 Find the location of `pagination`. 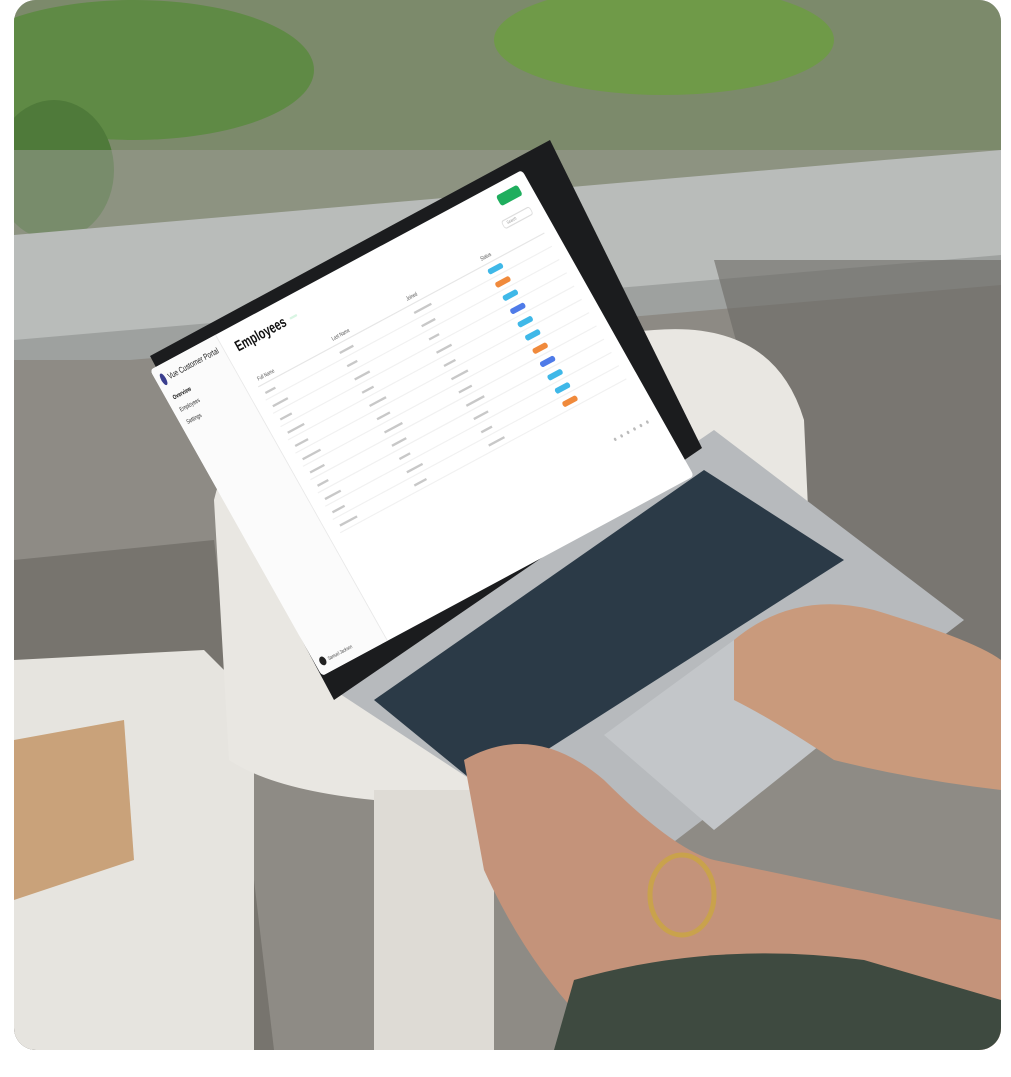

pagination is located at coordinates (631, 430).